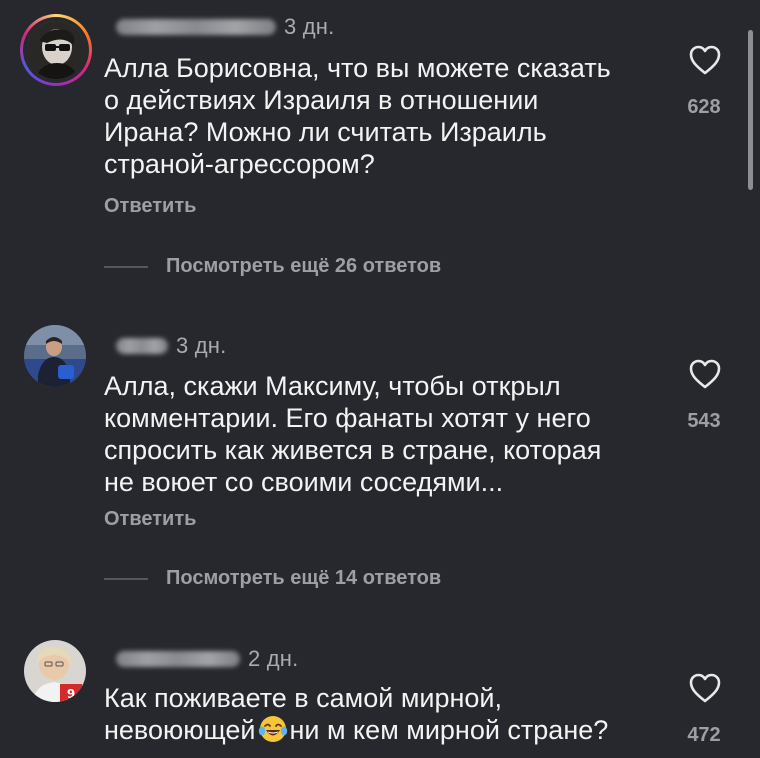 Image resolution: width=760 pixels, height=758 pixels. Describe the element at coordinates (303, 698) in the screenshot. I see `comment-text-line: Как поживаете в самой мирной,` at that location.